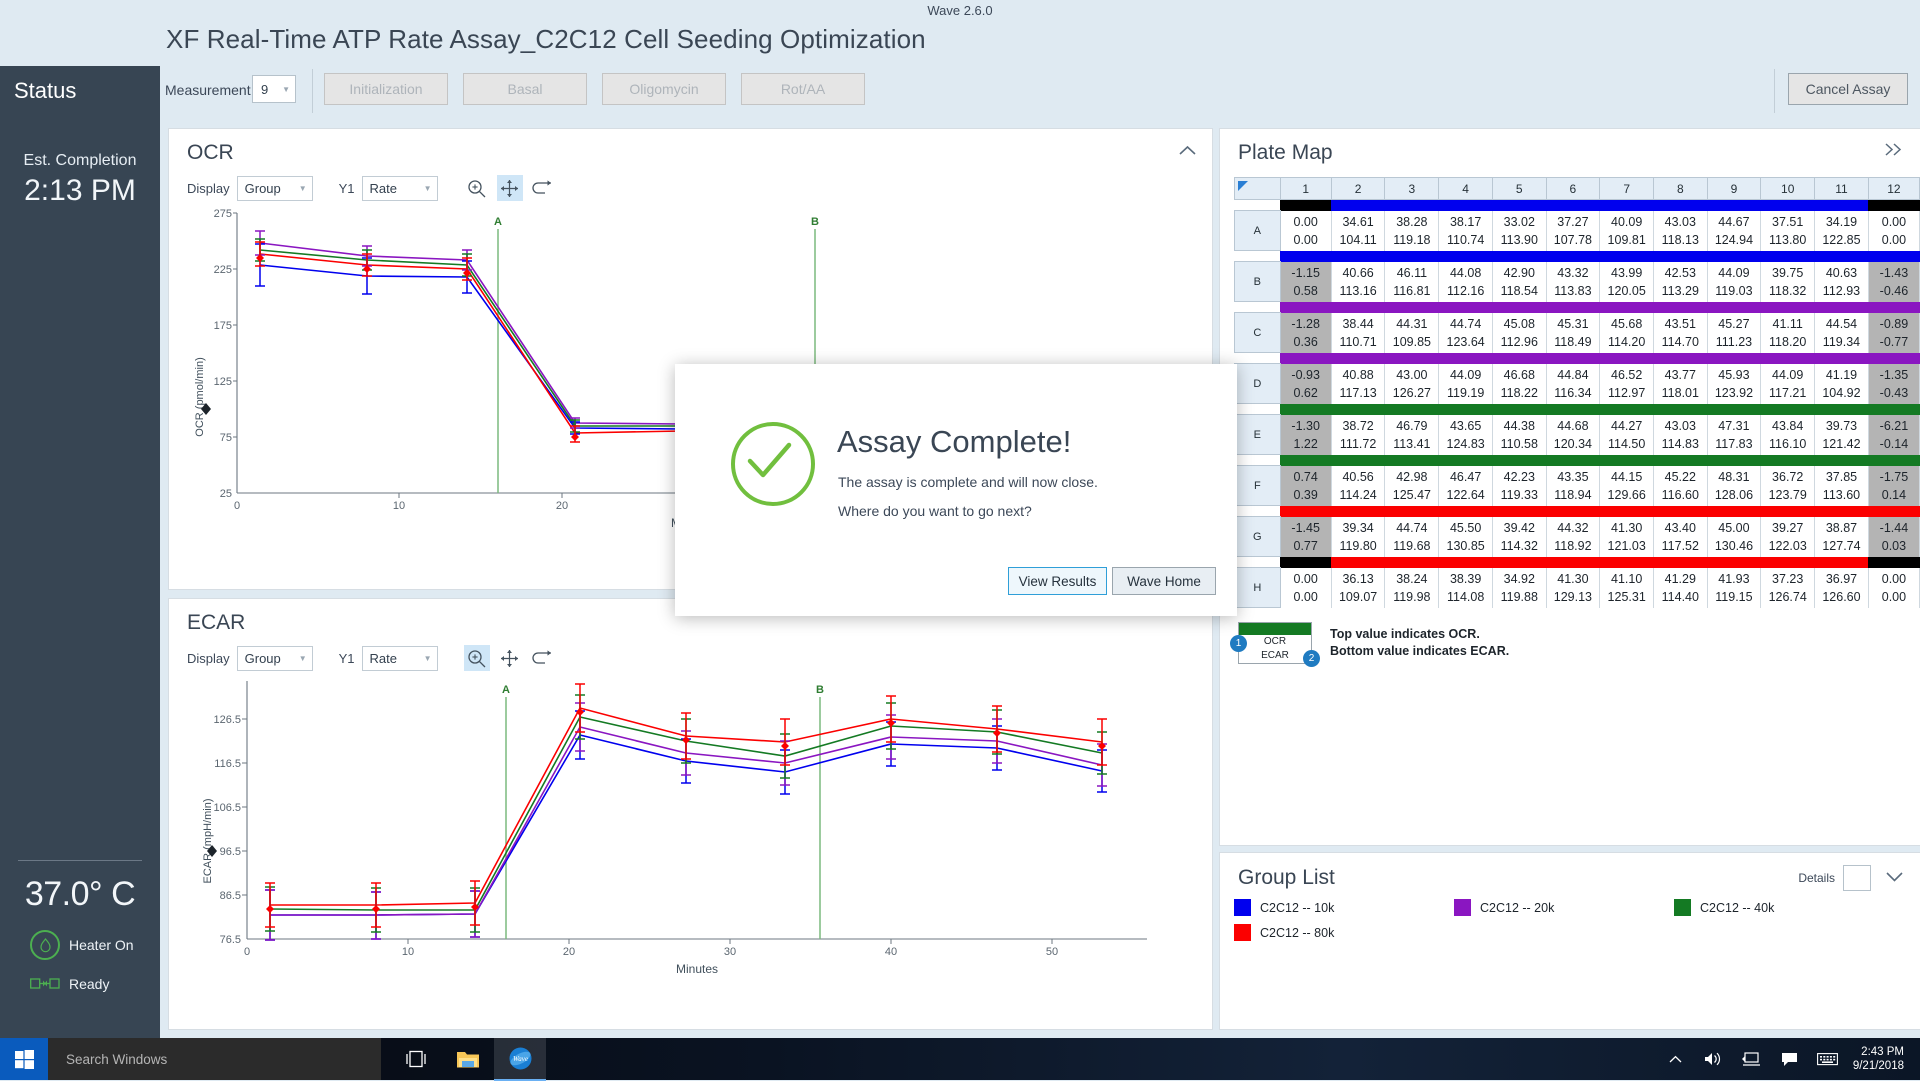  I want to click on well-cell: 44.27 114.50, so click(1627, 434).